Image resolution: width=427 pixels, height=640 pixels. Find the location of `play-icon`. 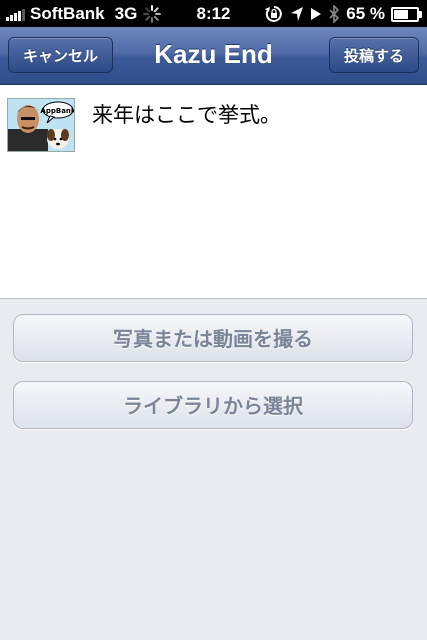

play-icon is located at coordinates (316, 14).